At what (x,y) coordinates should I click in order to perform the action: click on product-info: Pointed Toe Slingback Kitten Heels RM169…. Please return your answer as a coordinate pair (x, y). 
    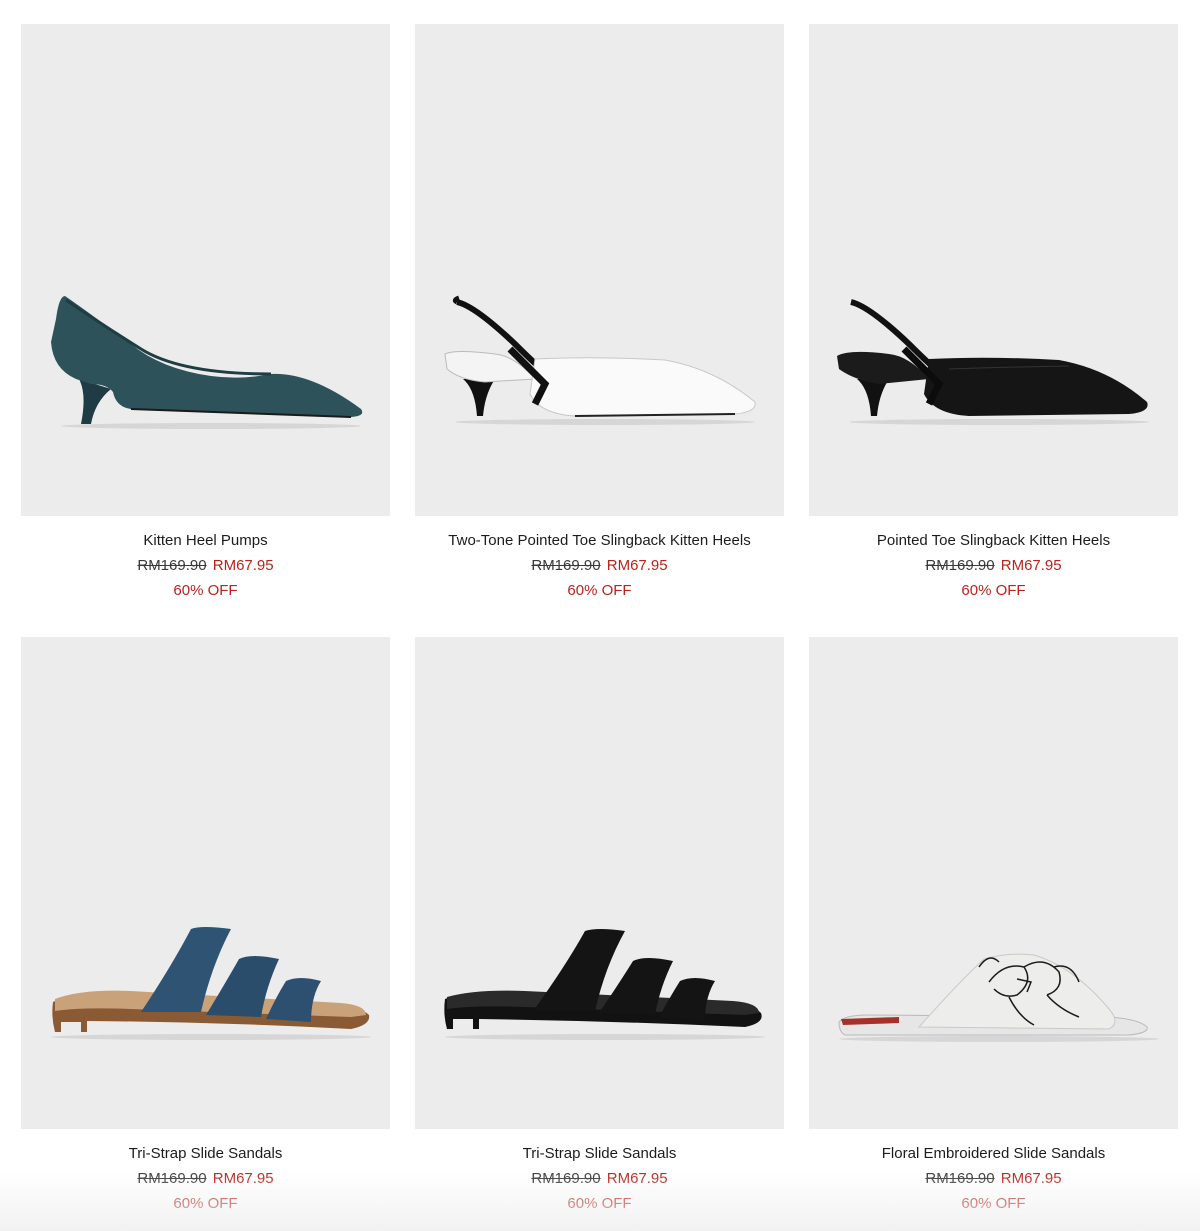
    Looking at the image, I should click on (993, 559).